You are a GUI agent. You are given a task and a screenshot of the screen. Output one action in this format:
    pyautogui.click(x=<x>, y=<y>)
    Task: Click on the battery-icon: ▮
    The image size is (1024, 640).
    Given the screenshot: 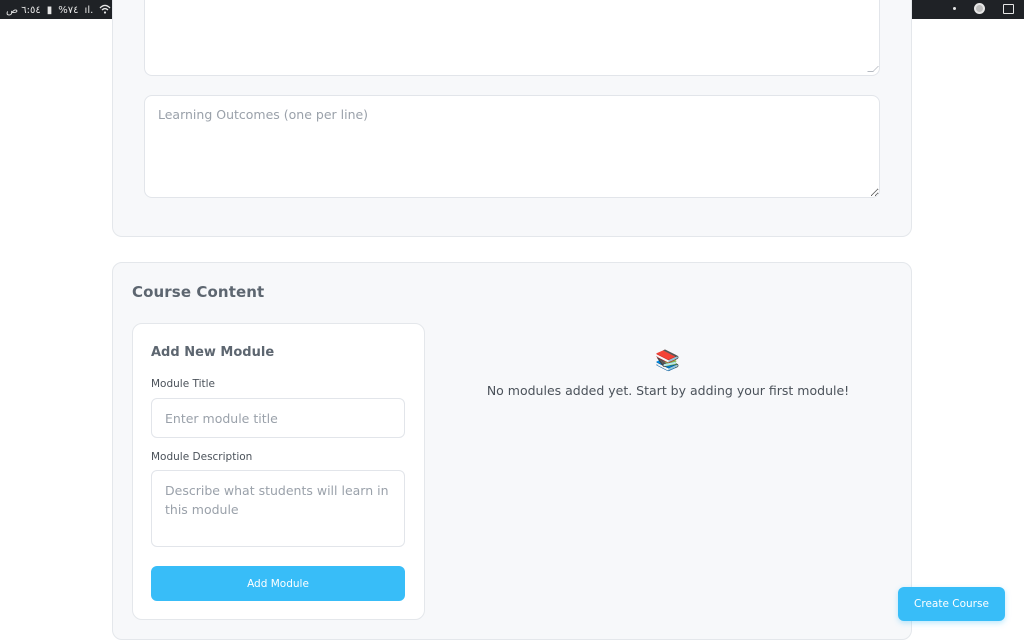 What is the action you would take?
    pyautogui.click(x=49, y=10)
    